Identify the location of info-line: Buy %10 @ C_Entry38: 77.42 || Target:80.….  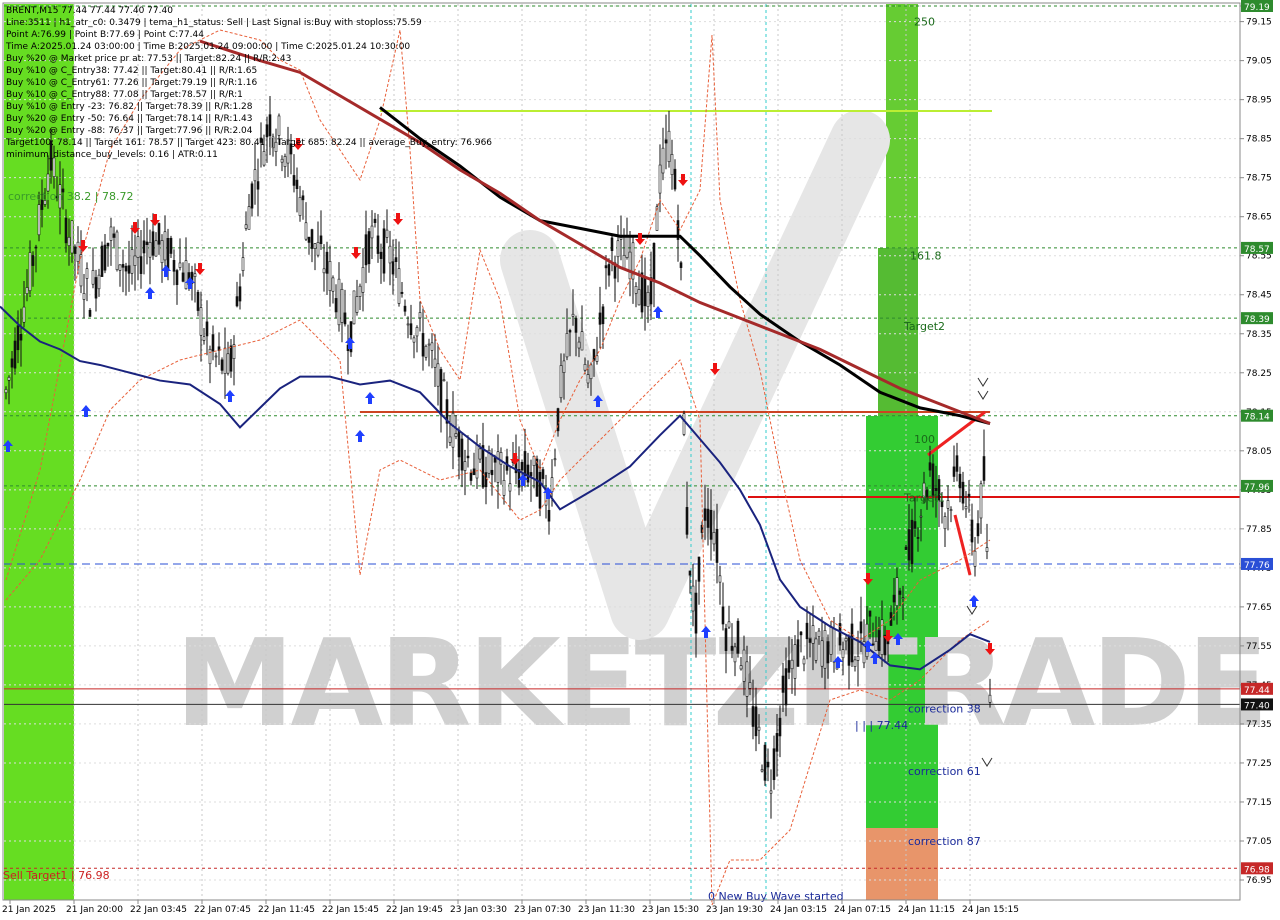
(131, 71).